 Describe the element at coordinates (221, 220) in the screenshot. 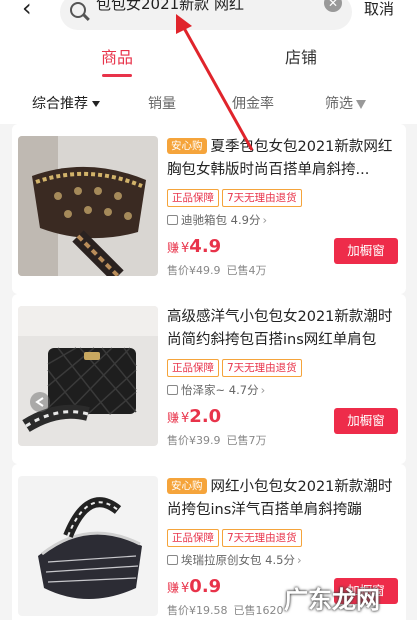

I see `shop-name: 迪驰箱包 4.9分` at that location.